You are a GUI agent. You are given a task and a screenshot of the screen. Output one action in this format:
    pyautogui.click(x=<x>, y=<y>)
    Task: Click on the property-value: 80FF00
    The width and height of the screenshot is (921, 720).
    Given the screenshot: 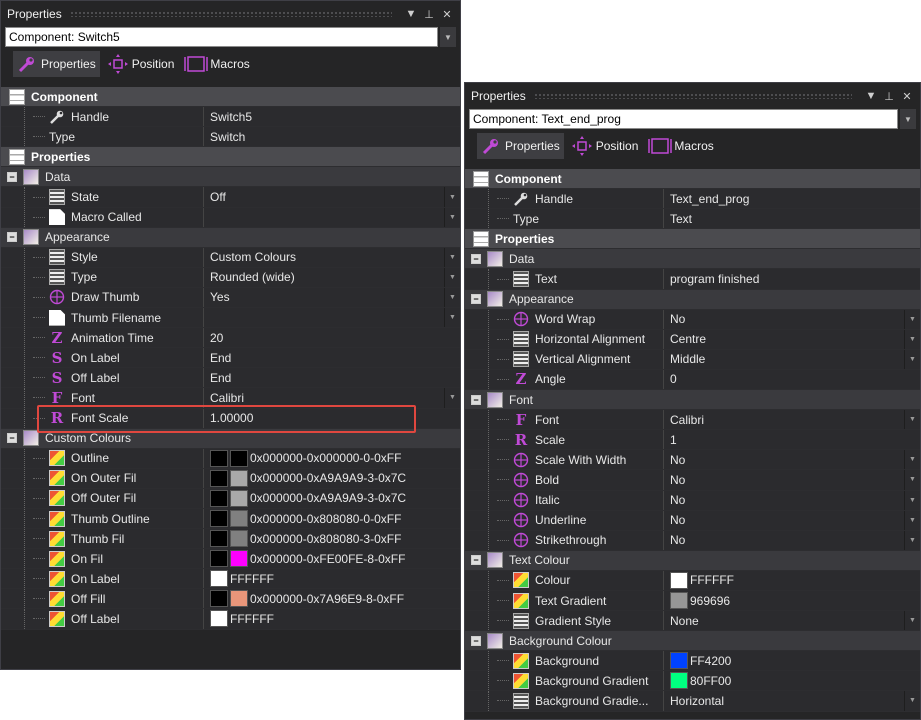 What is the action you would take?
    pyautogui.click(x=783, y=681)
    